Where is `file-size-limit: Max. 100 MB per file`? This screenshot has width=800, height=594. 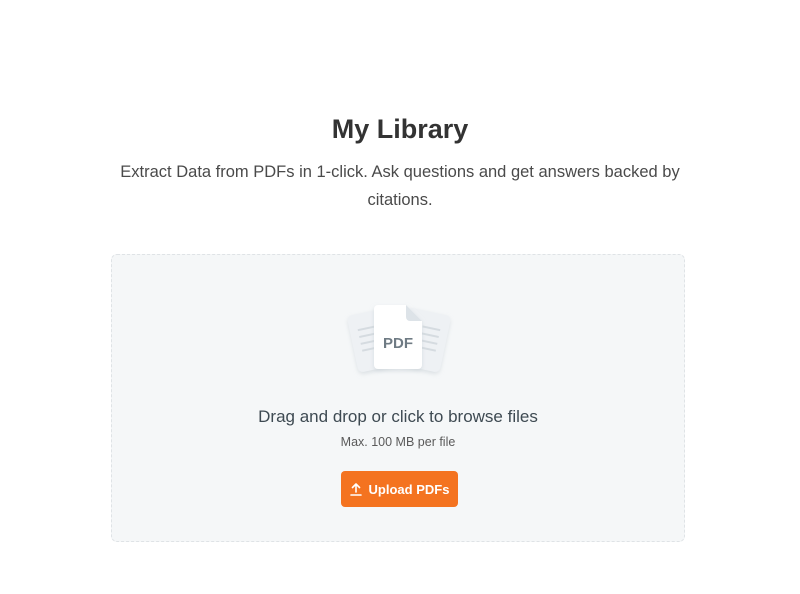
file-size-limit: Max. 100 MB per file is located at coordinates (398, 442).